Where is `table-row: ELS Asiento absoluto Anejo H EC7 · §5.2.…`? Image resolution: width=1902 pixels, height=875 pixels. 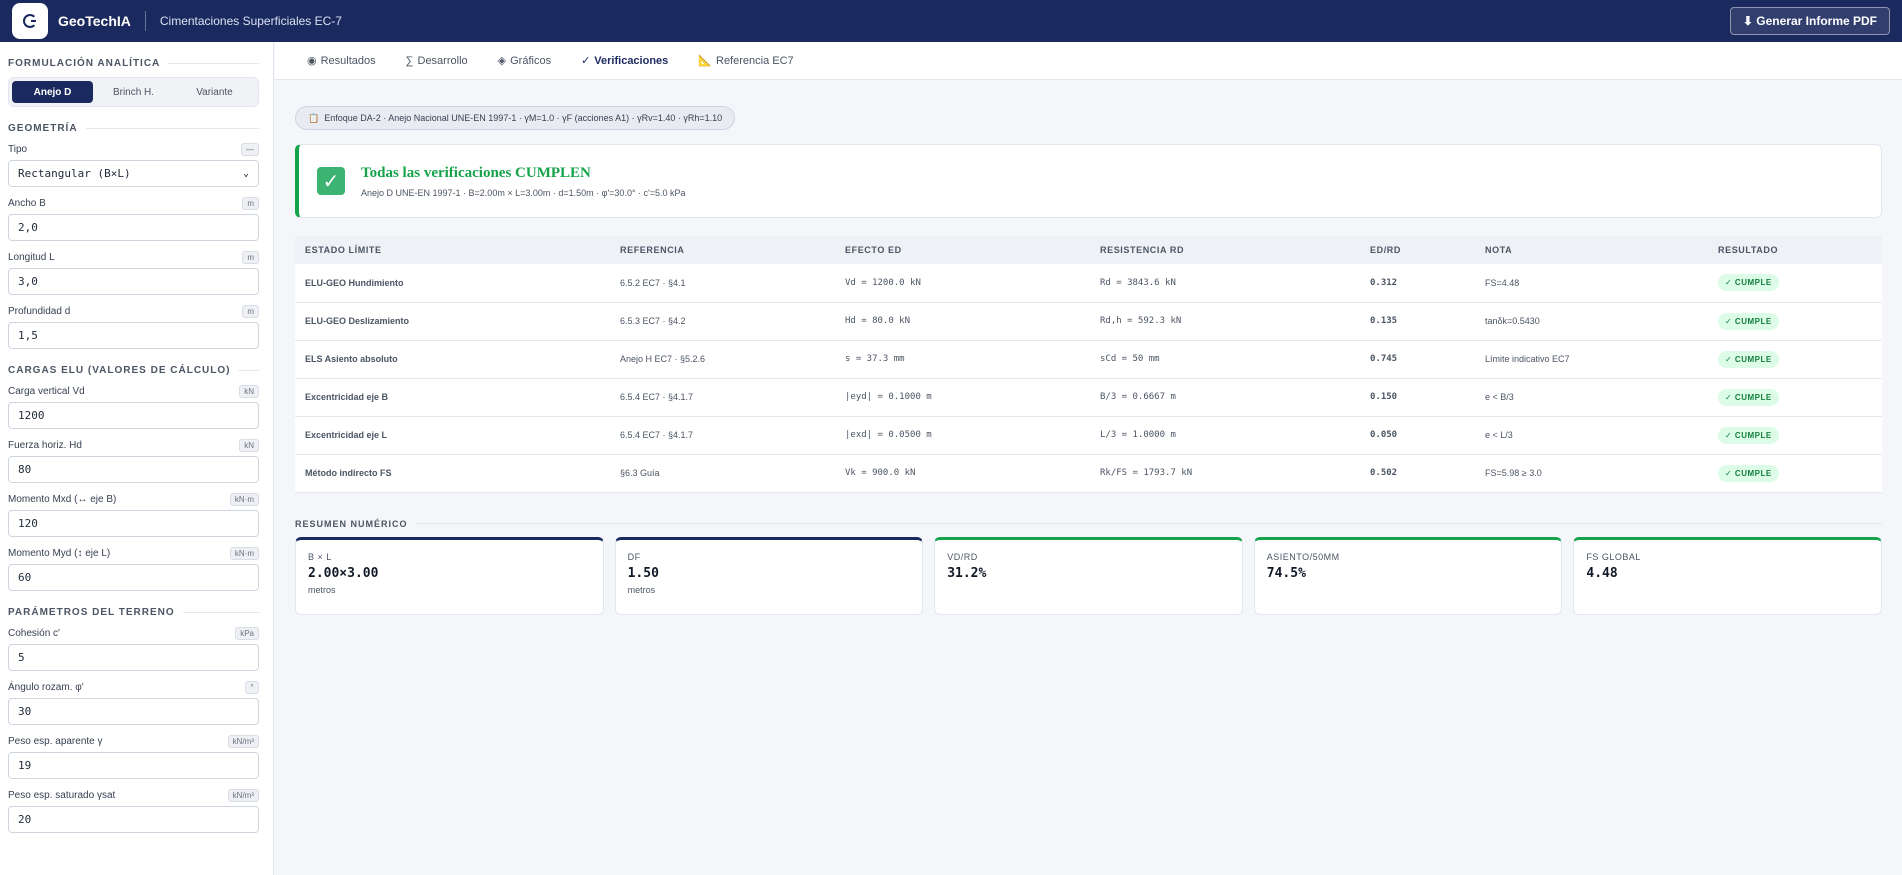 table-row: ELS Asiento absoluto Anejo H EC7 · §5.2.… is located at coordinates (1088, 359).